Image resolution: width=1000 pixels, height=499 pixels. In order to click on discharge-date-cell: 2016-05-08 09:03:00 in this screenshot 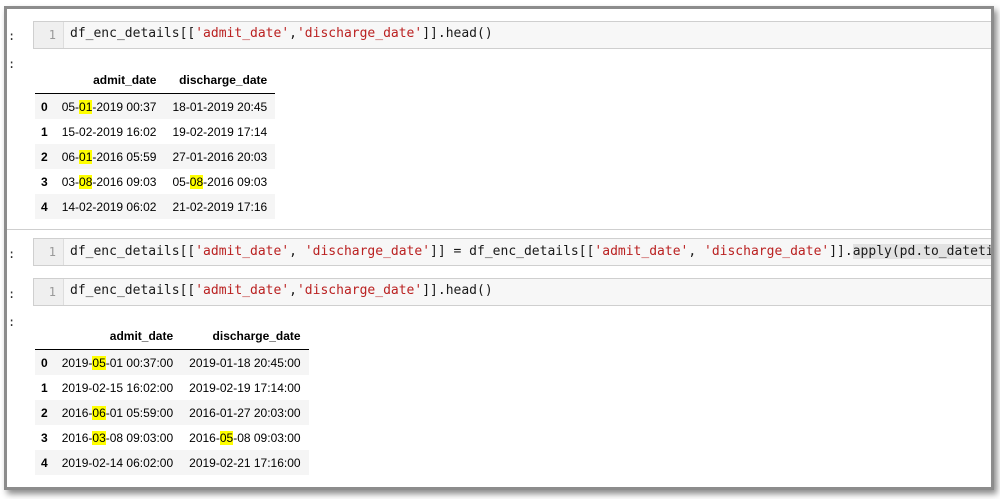, I will do `click(244, 437)`.